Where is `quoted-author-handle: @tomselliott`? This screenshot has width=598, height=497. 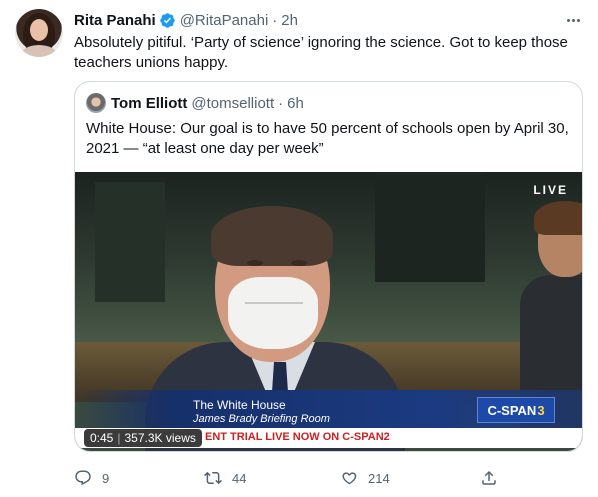 quoted-author-handle: @tomselliott is located at coordinates (233, 103).